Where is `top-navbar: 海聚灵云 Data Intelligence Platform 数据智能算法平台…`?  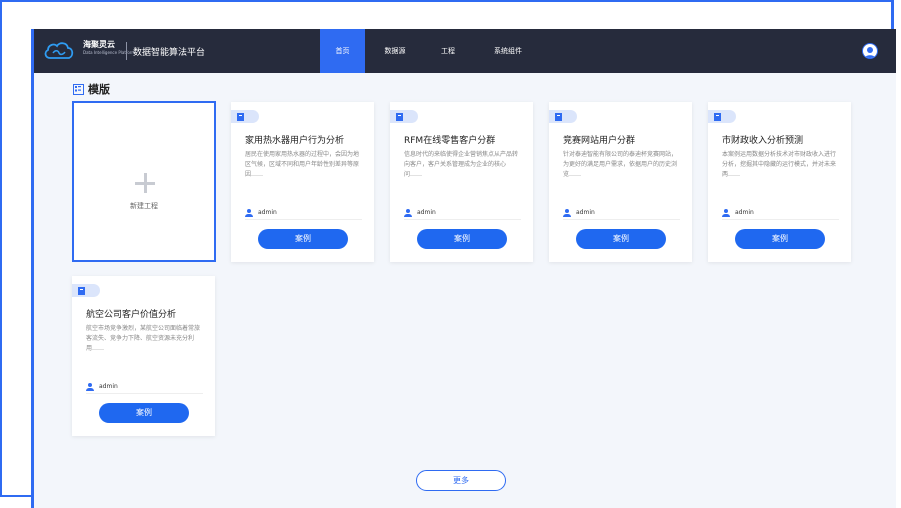
top-navbar: 海聚灵云 Data Intelligence Platform 数据智能算法平台… is located at coordinates (463, 51).